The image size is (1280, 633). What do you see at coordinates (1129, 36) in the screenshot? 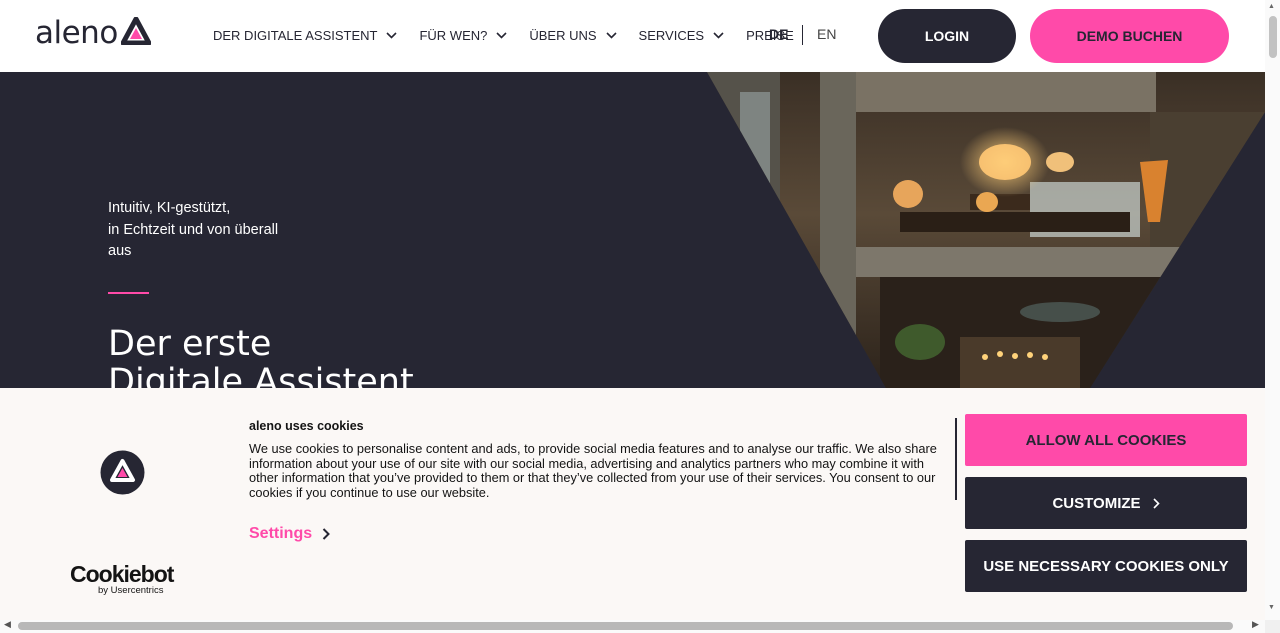
I see `demo-booking-button: DEMO BUCHEN` at bounding box center [1129, 36].